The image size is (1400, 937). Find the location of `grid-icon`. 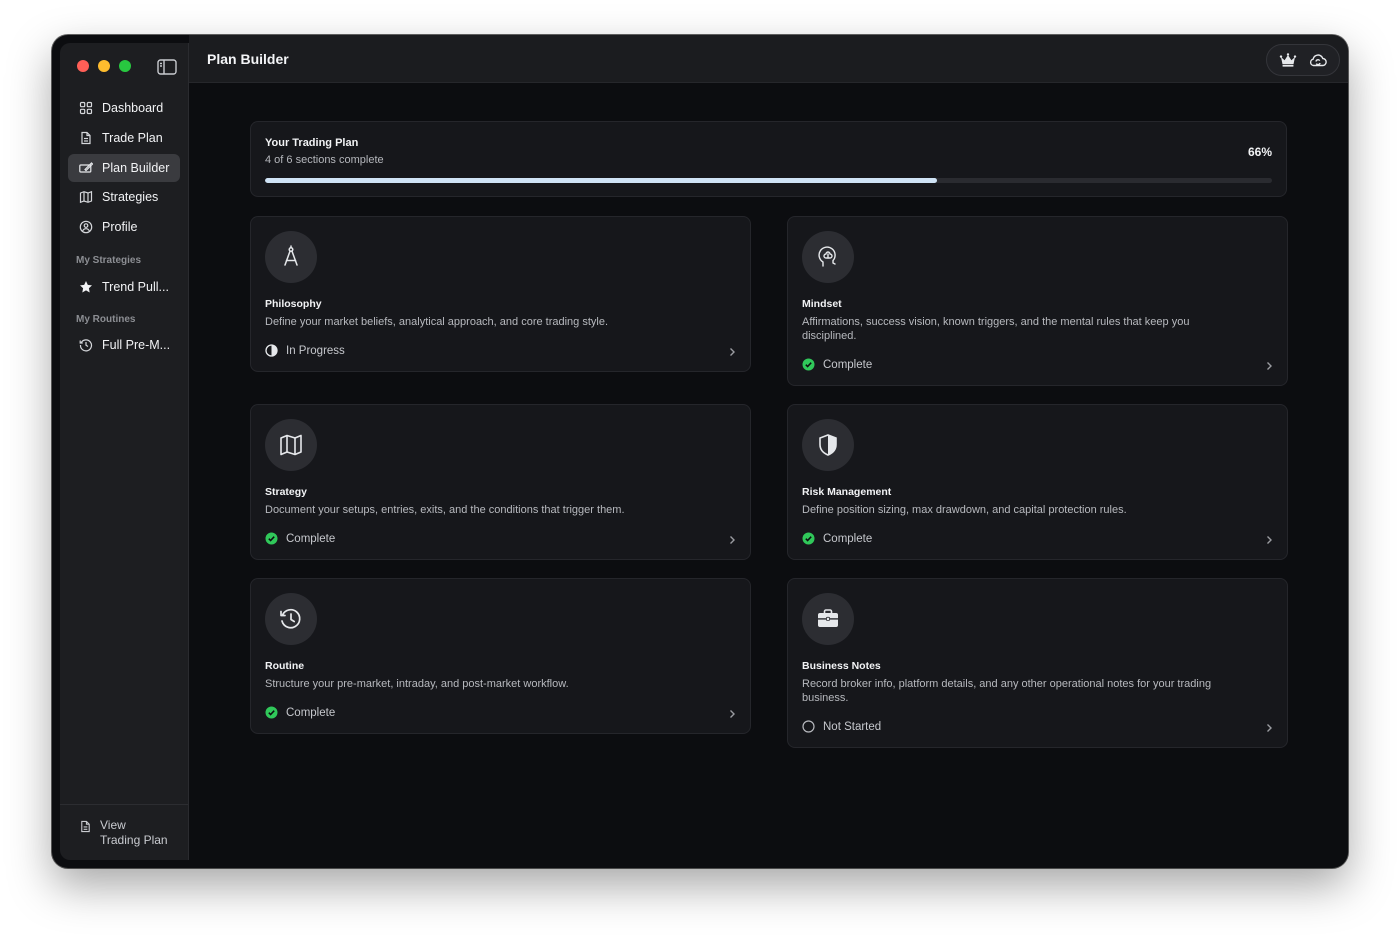

grid-icon is located at coordinates (86, 108).